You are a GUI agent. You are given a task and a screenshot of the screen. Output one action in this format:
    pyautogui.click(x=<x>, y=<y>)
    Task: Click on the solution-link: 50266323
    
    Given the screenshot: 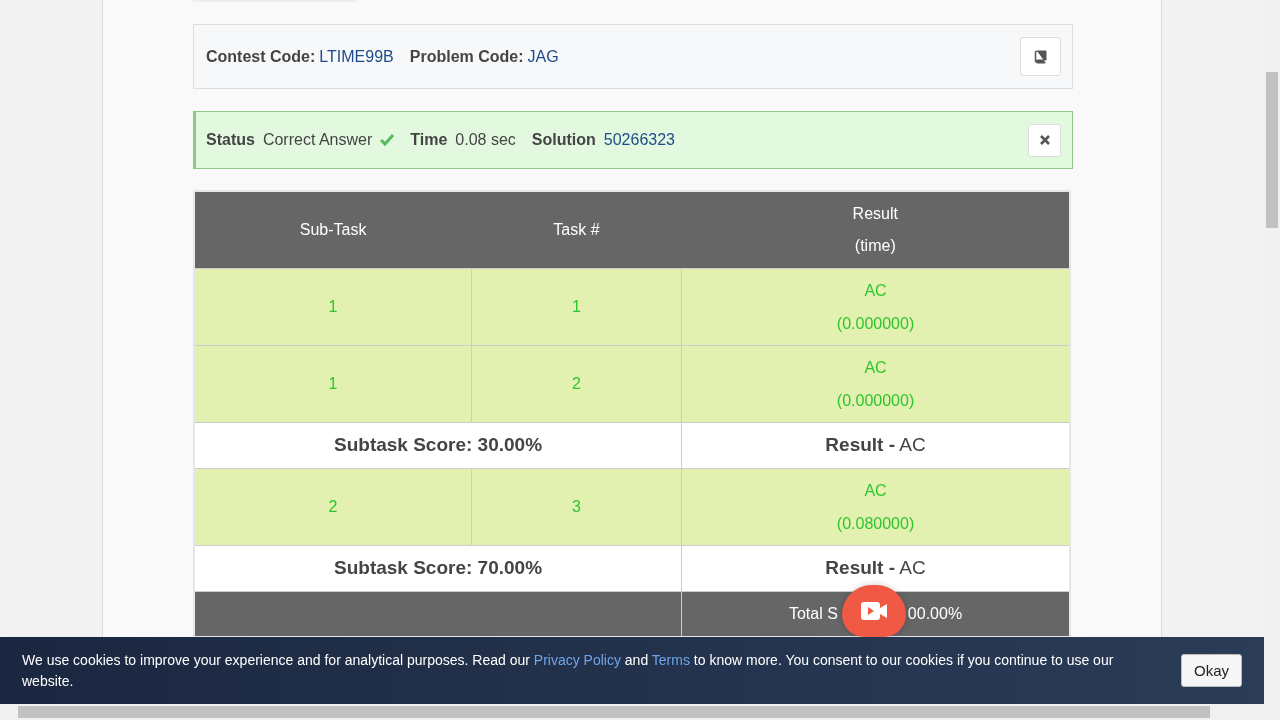 What is the action you would take?
    pyautogui.click(x=639, y=140)
    